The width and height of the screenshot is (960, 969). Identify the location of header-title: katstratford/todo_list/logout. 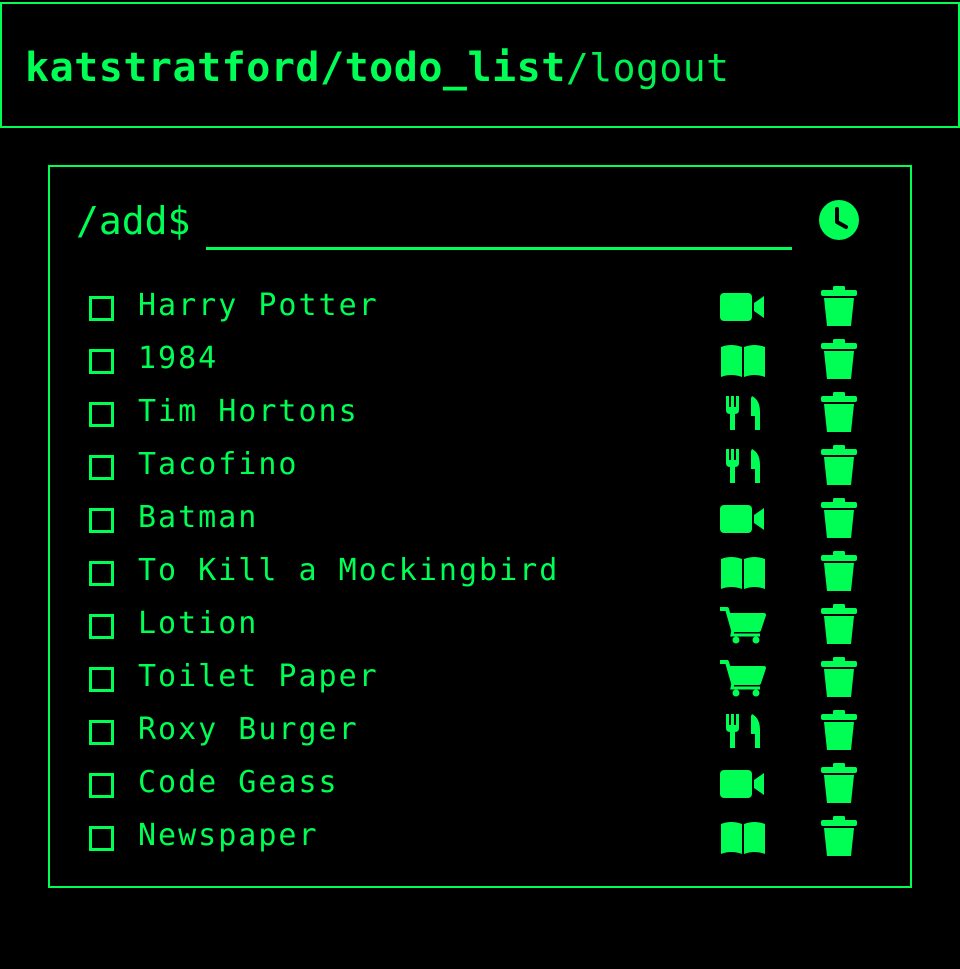
(377, 68).